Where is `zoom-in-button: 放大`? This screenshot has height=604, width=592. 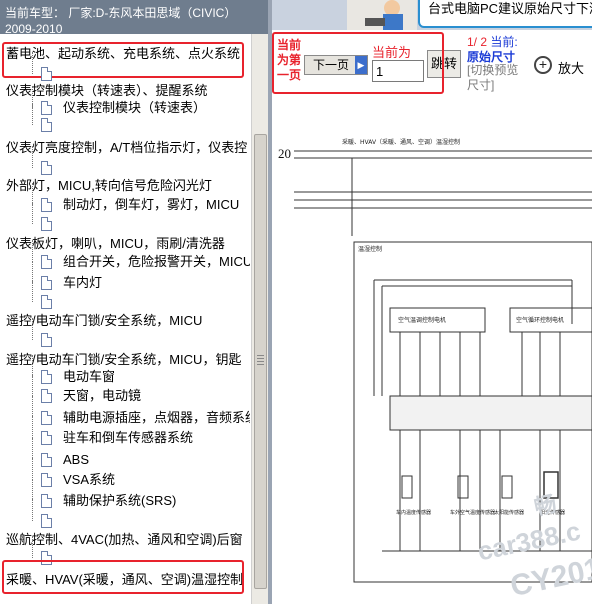 zoom-in-button: 放大 is located at coordinates (571, 67).